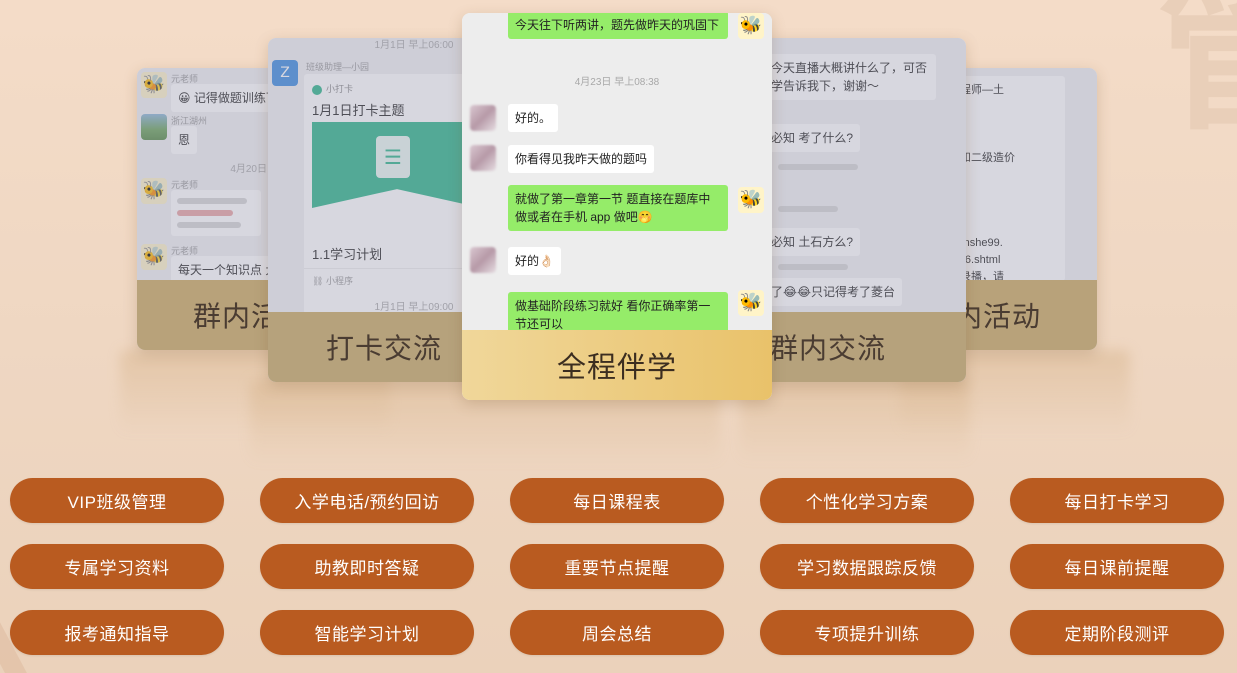 Image resolution: width=1237 pixels, height=673 pixels. Describe the element at coordinates (534, 261) in the screenshot. I see `student-chat-bubble: 好的👌🏻` at that location.